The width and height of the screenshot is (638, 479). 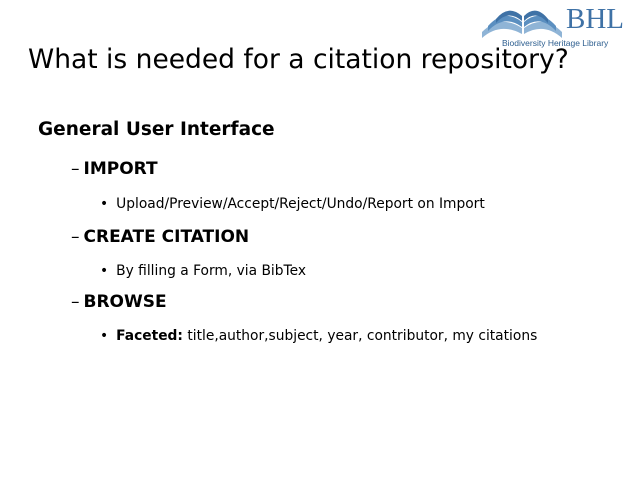 What do you see at coordinates (522, 24) in the screenshot?
I see `open-book-icon` at bounding box center [522, 24].